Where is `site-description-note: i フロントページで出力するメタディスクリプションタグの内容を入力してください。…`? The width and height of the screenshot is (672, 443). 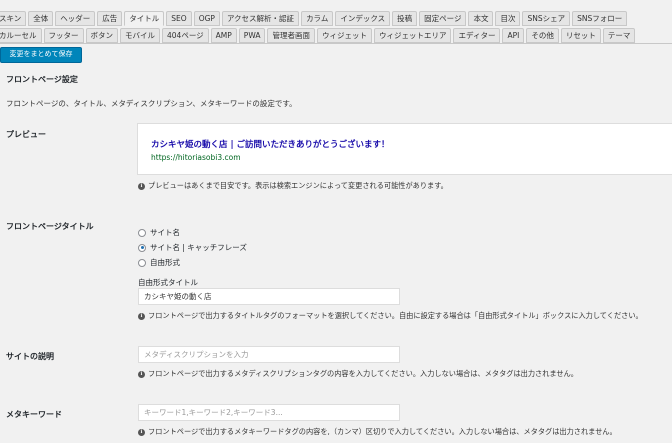
site-description-note: i フロントページで出力するメタディスクリプションタグの内容を入力してください。… is located at coordinates (358, 374).